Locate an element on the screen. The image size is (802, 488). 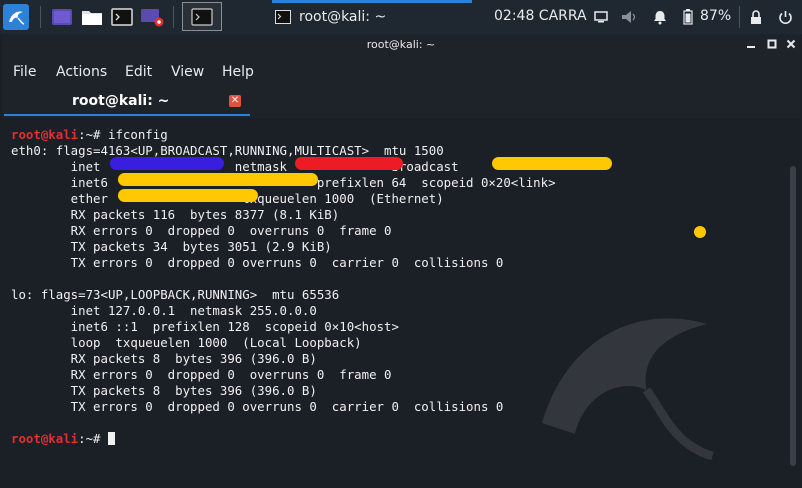
window-title: root@kali: ~ is located at coordinates (401, 44).